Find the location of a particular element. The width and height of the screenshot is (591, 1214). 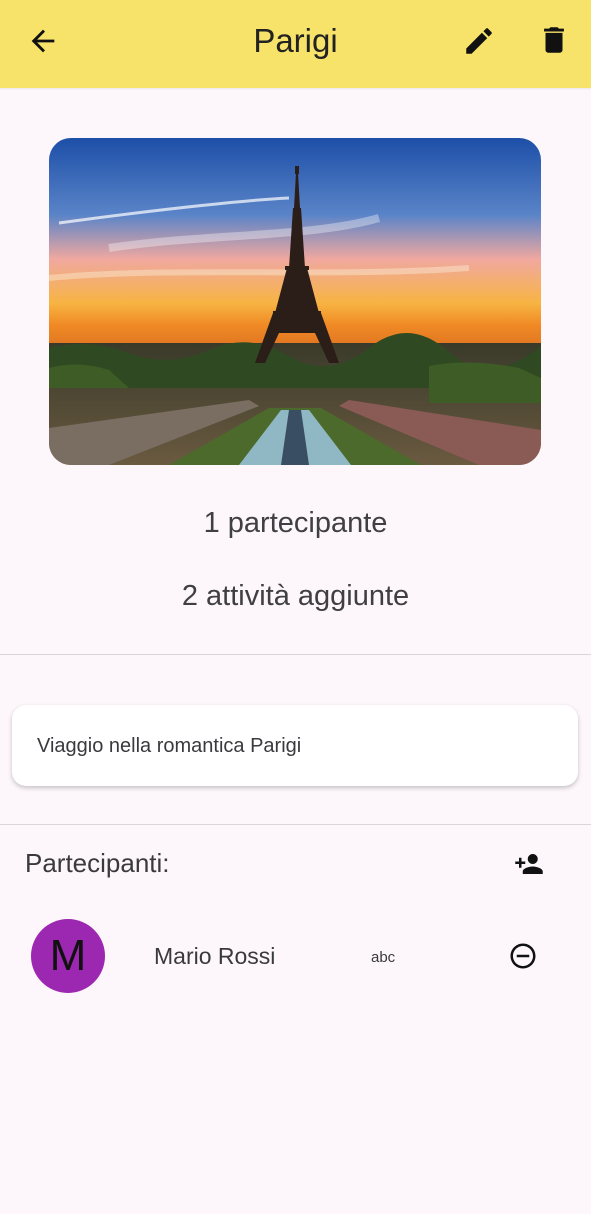

page-title: Parigi is located at coordinates (295, 40).